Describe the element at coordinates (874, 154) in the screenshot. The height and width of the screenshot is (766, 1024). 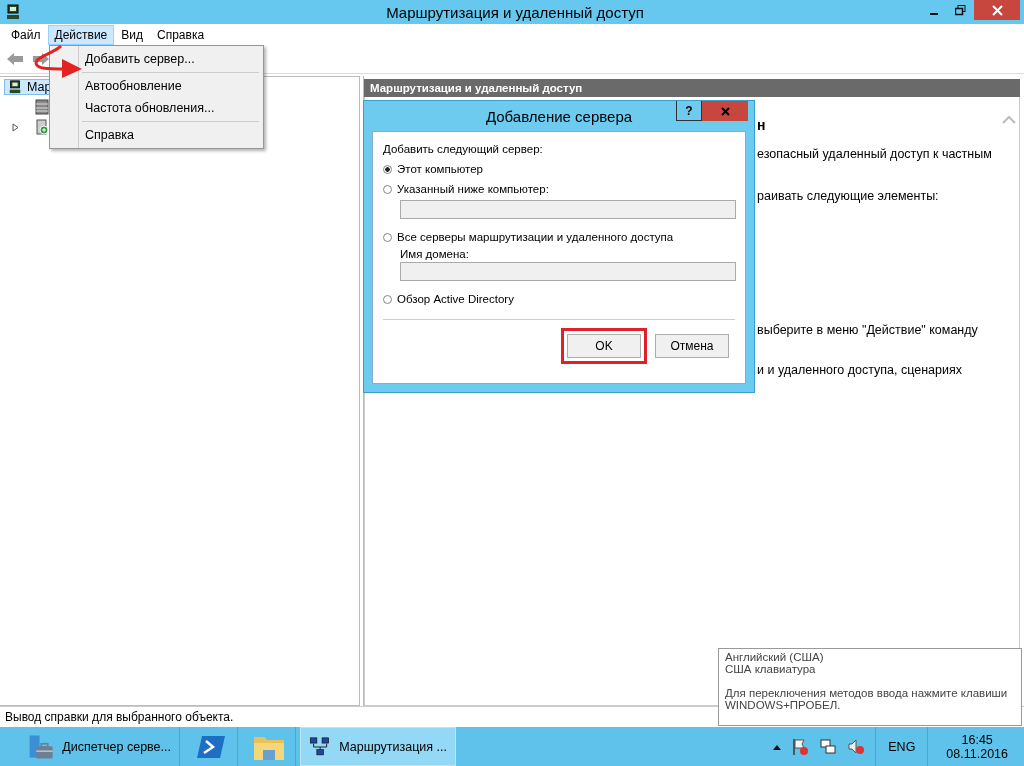
I see `body-text: езопасный удаленный доступ к частным` at that location.